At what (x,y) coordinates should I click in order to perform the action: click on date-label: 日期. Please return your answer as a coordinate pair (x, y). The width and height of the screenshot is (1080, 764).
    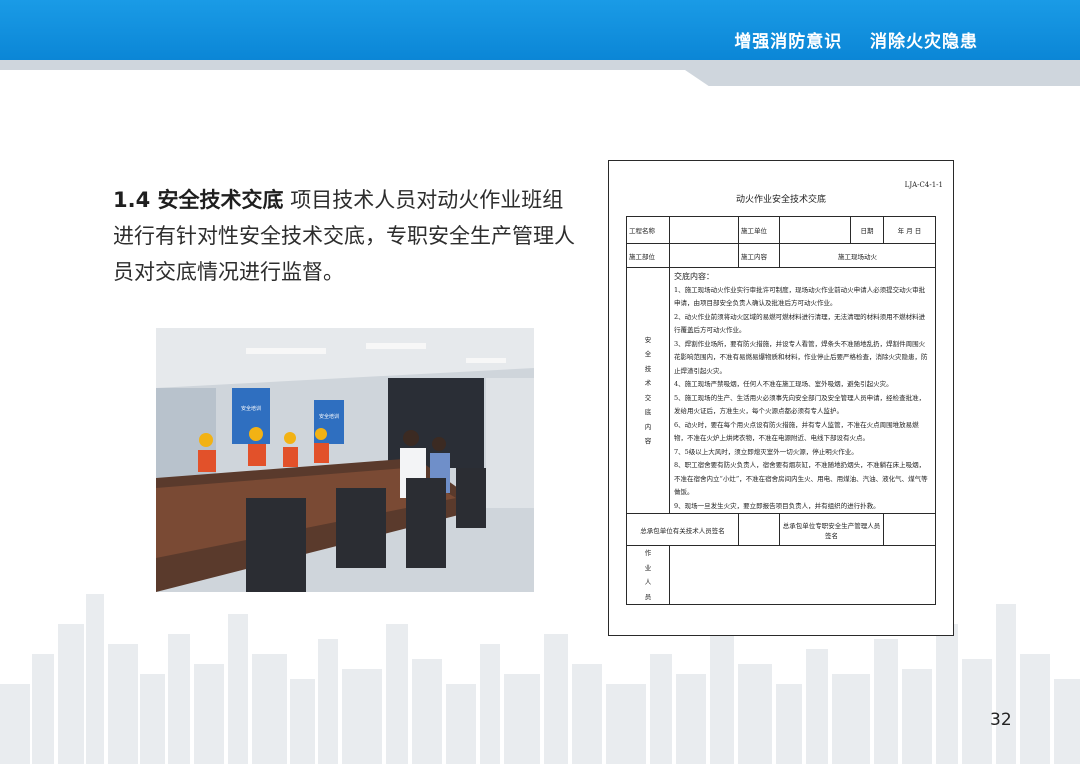
    Looking at the image, I should click on (867, 230).